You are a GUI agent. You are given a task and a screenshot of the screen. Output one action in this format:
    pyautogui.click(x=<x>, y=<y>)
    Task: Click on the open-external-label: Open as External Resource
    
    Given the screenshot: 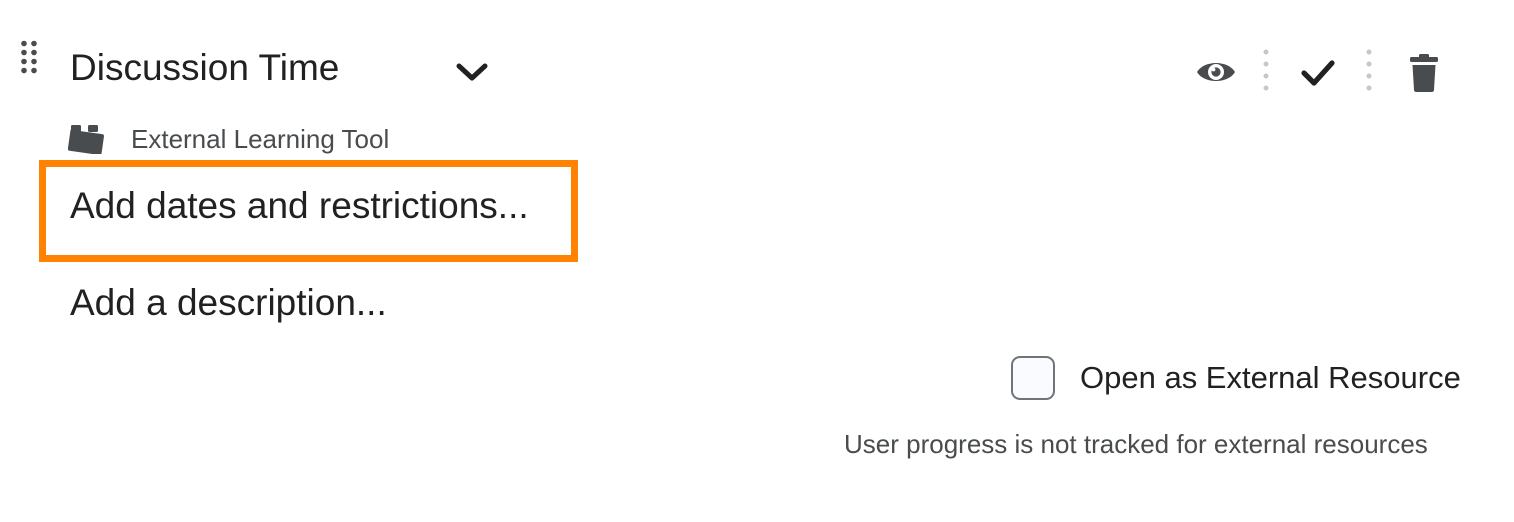 What is the action you would take?
    pyautogui.click(x=1270, y=378)
    